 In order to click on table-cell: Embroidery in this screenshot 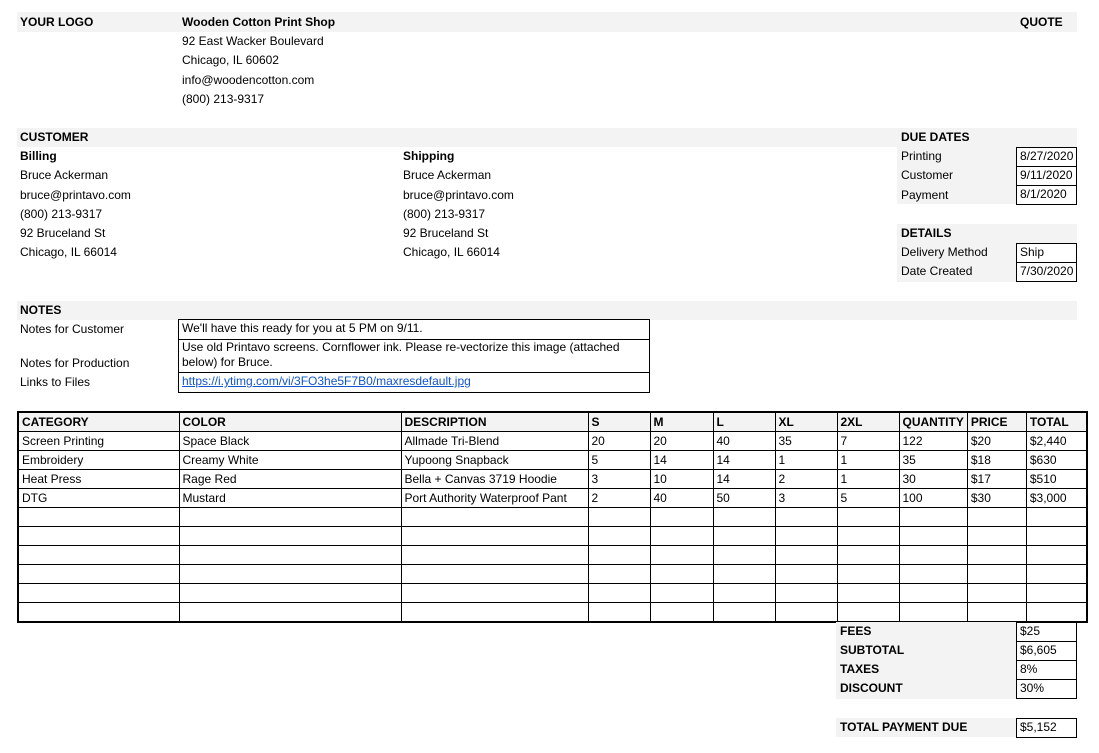, I will do `click(98, 460)`.